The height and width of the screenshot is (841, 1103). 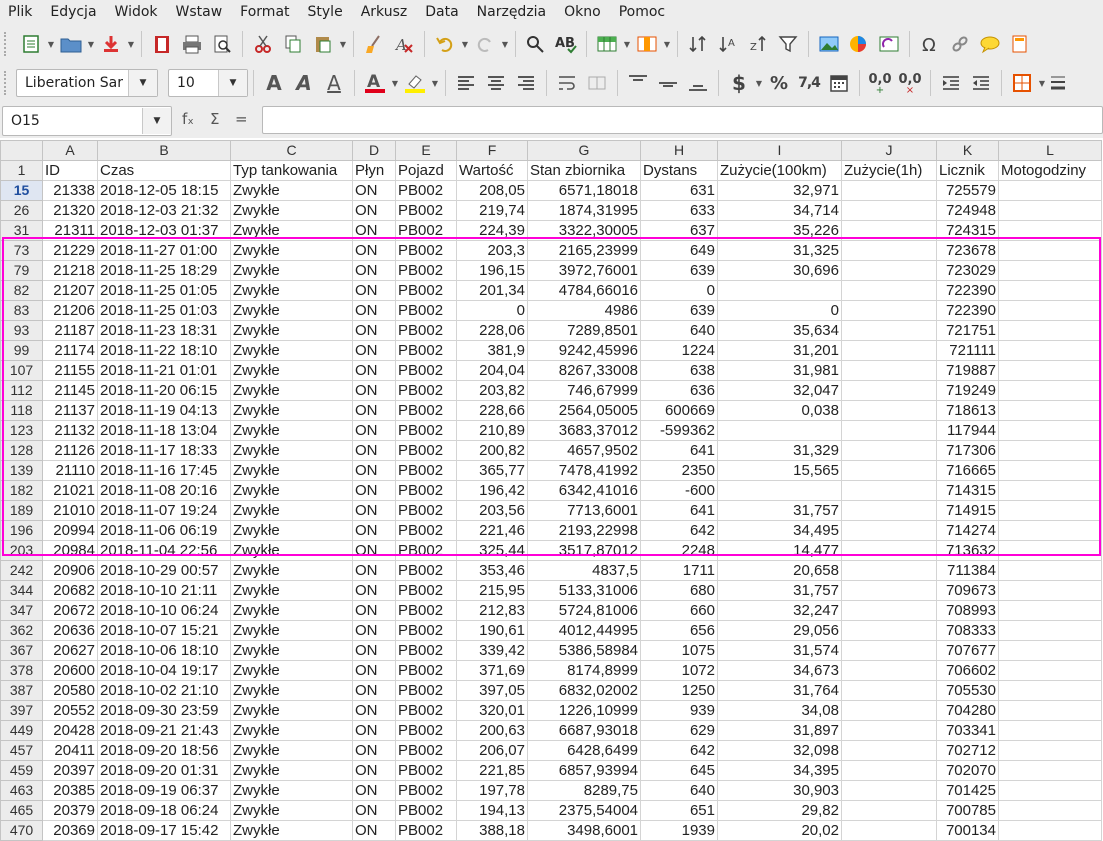 I want to click on cell: 210,89, so click(x=492, y=430).